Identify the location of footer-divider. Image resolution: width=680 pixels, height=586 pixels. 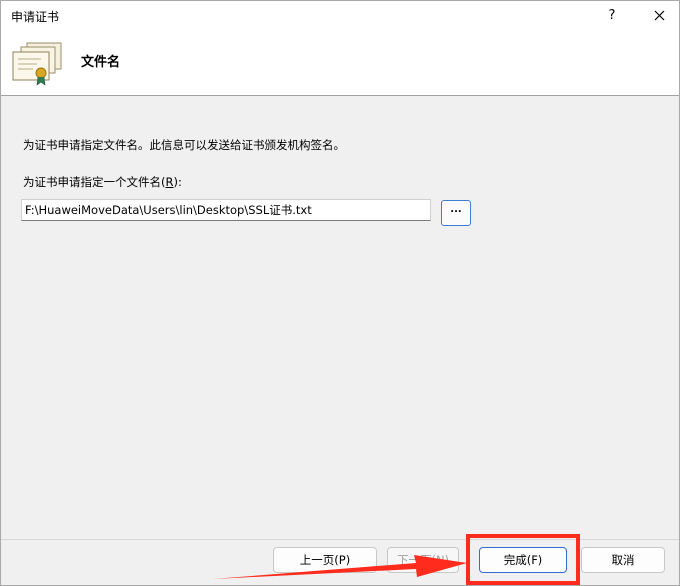
(340, 539).